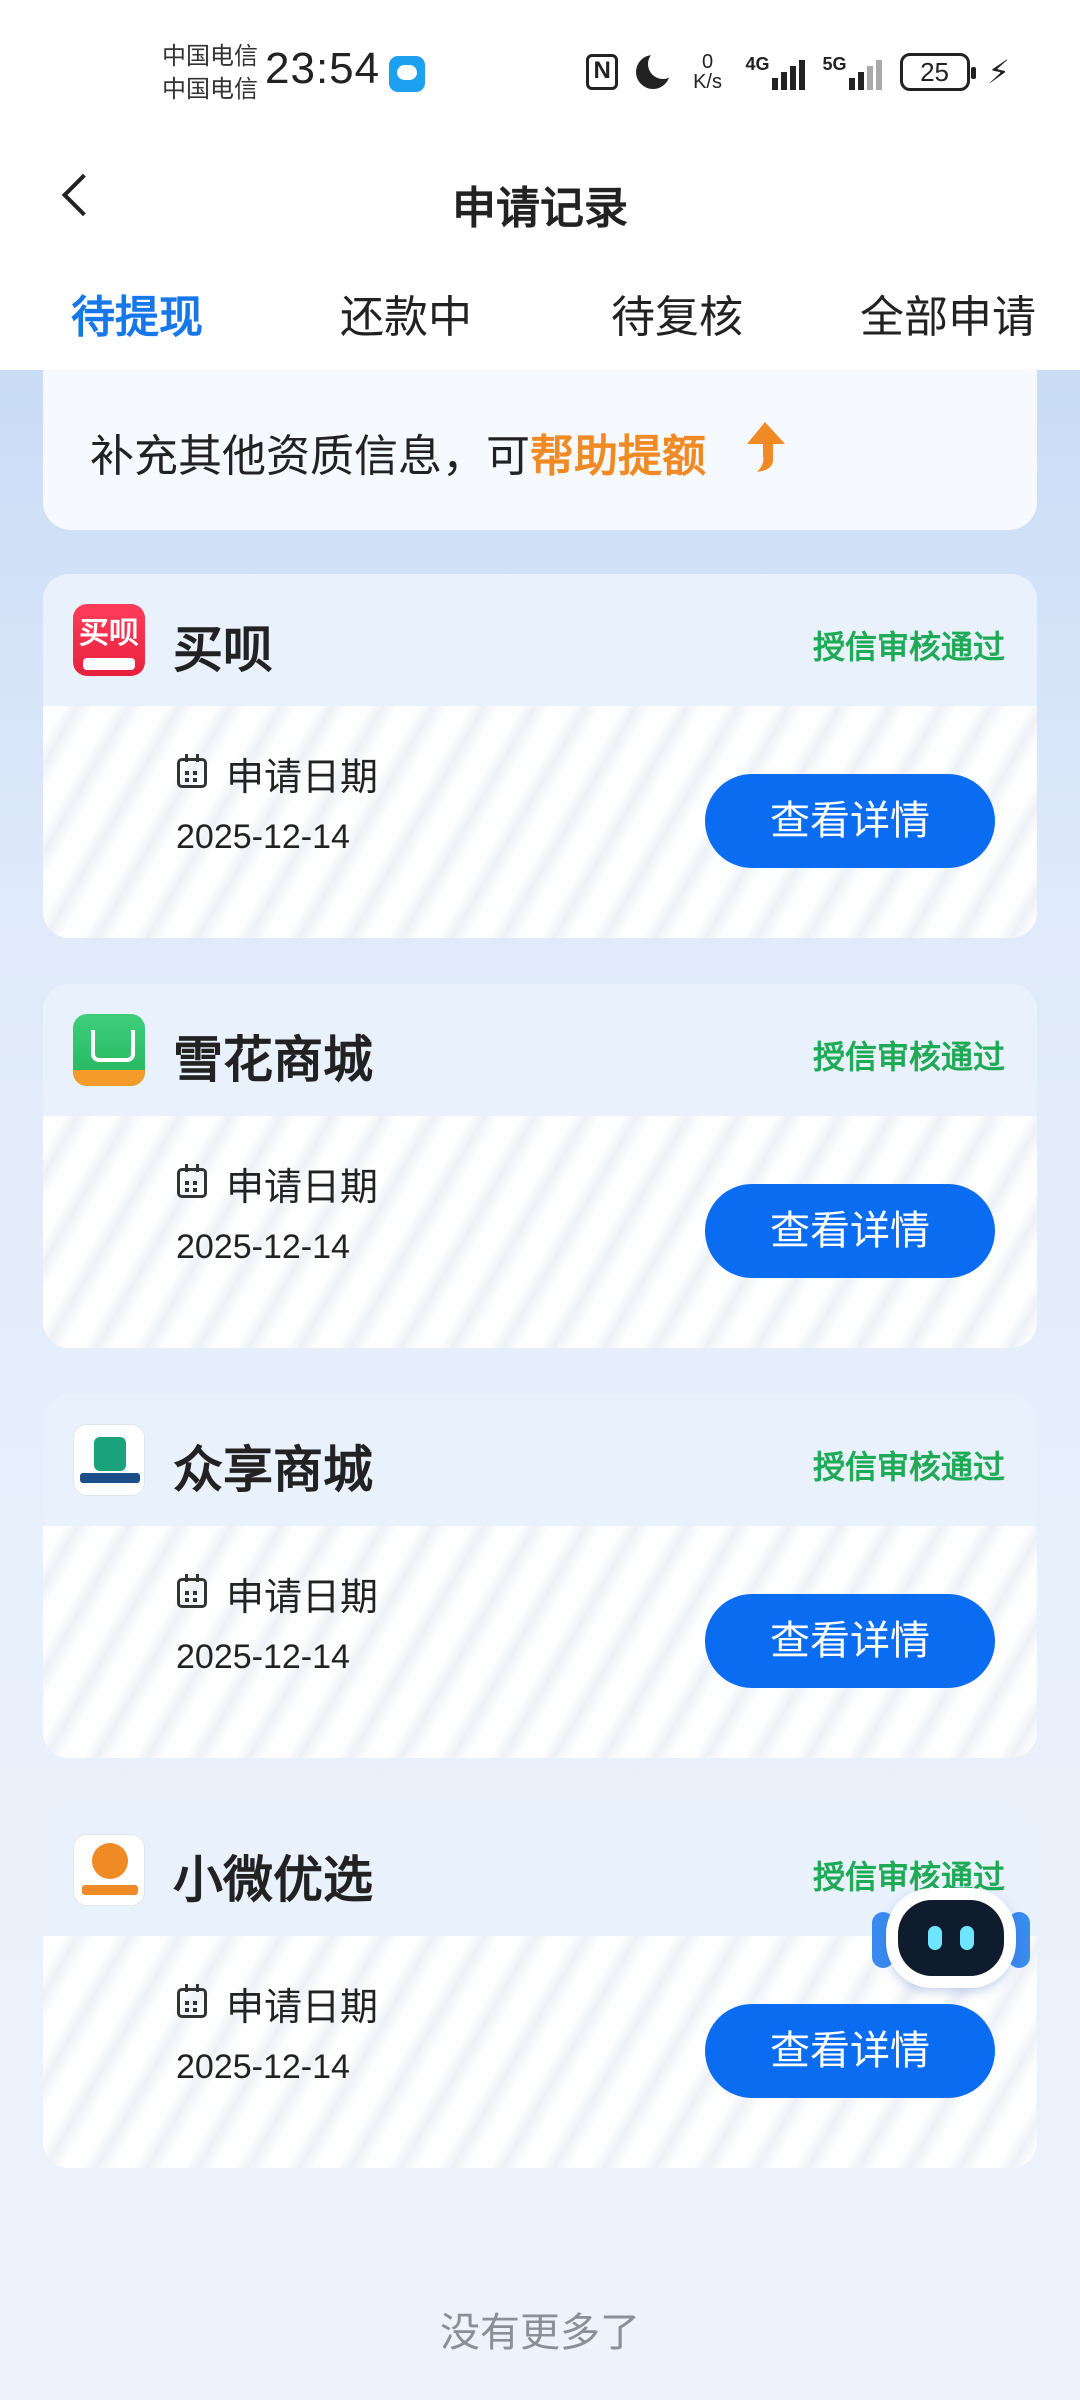 This screenshot has height=2400, width=1080. I want to click on signal-5g-label: 5G, so click(834, 64).